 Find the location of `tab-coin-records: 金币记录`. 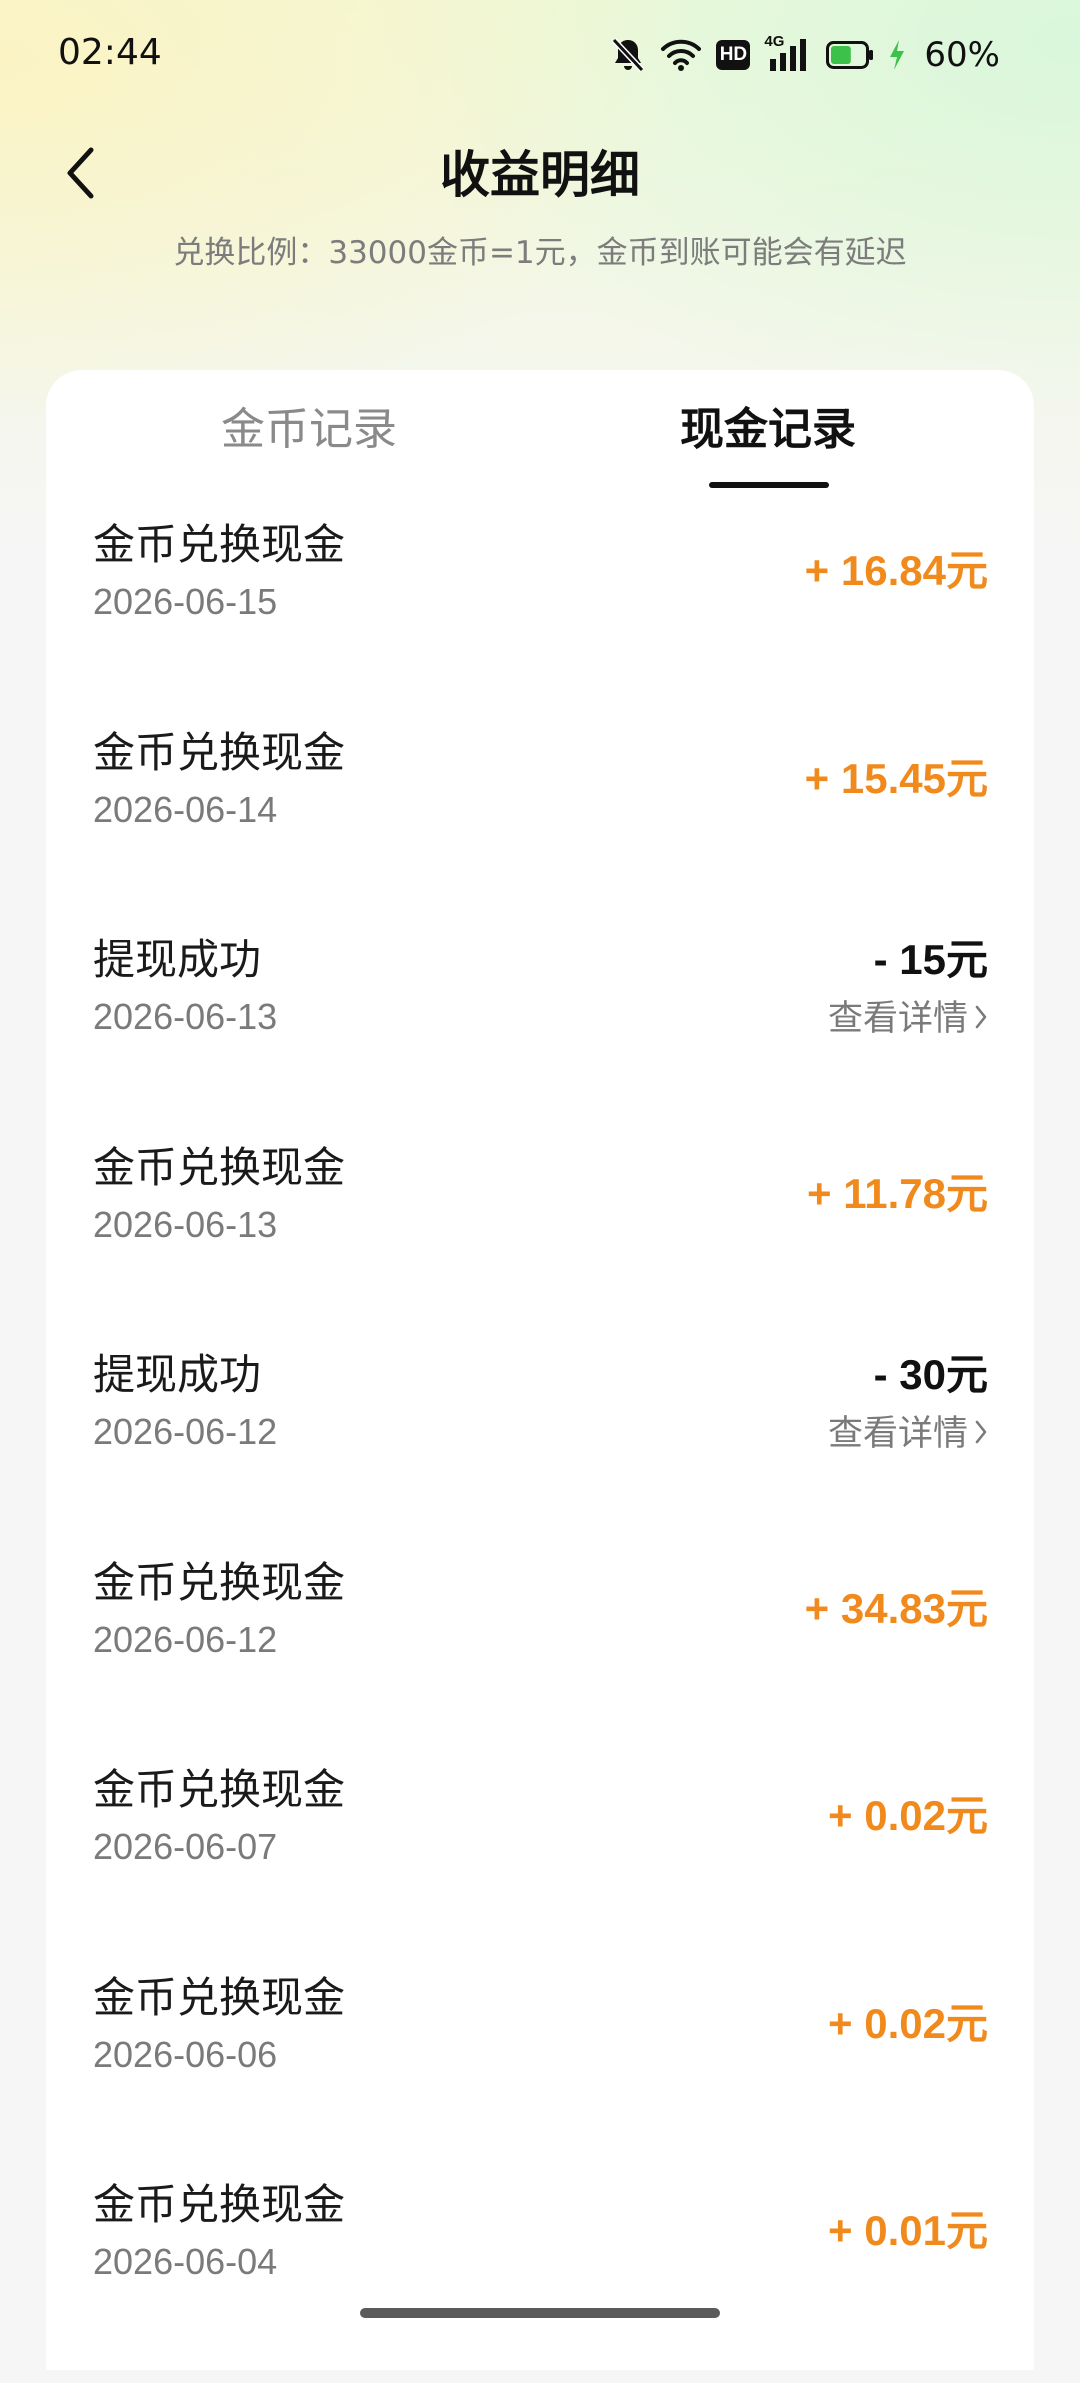

tab-coin-records: 金币记录 is located at coordinates (309, 430).